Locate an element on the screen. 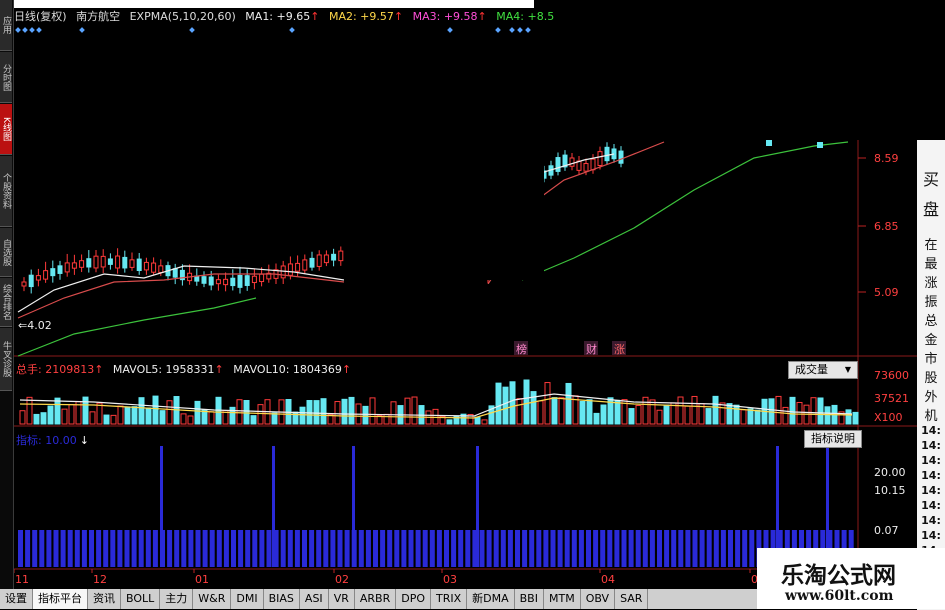 The image size is (945, 610). volume-selector: 成交量 ▼ is located at coordinates (823, 370).